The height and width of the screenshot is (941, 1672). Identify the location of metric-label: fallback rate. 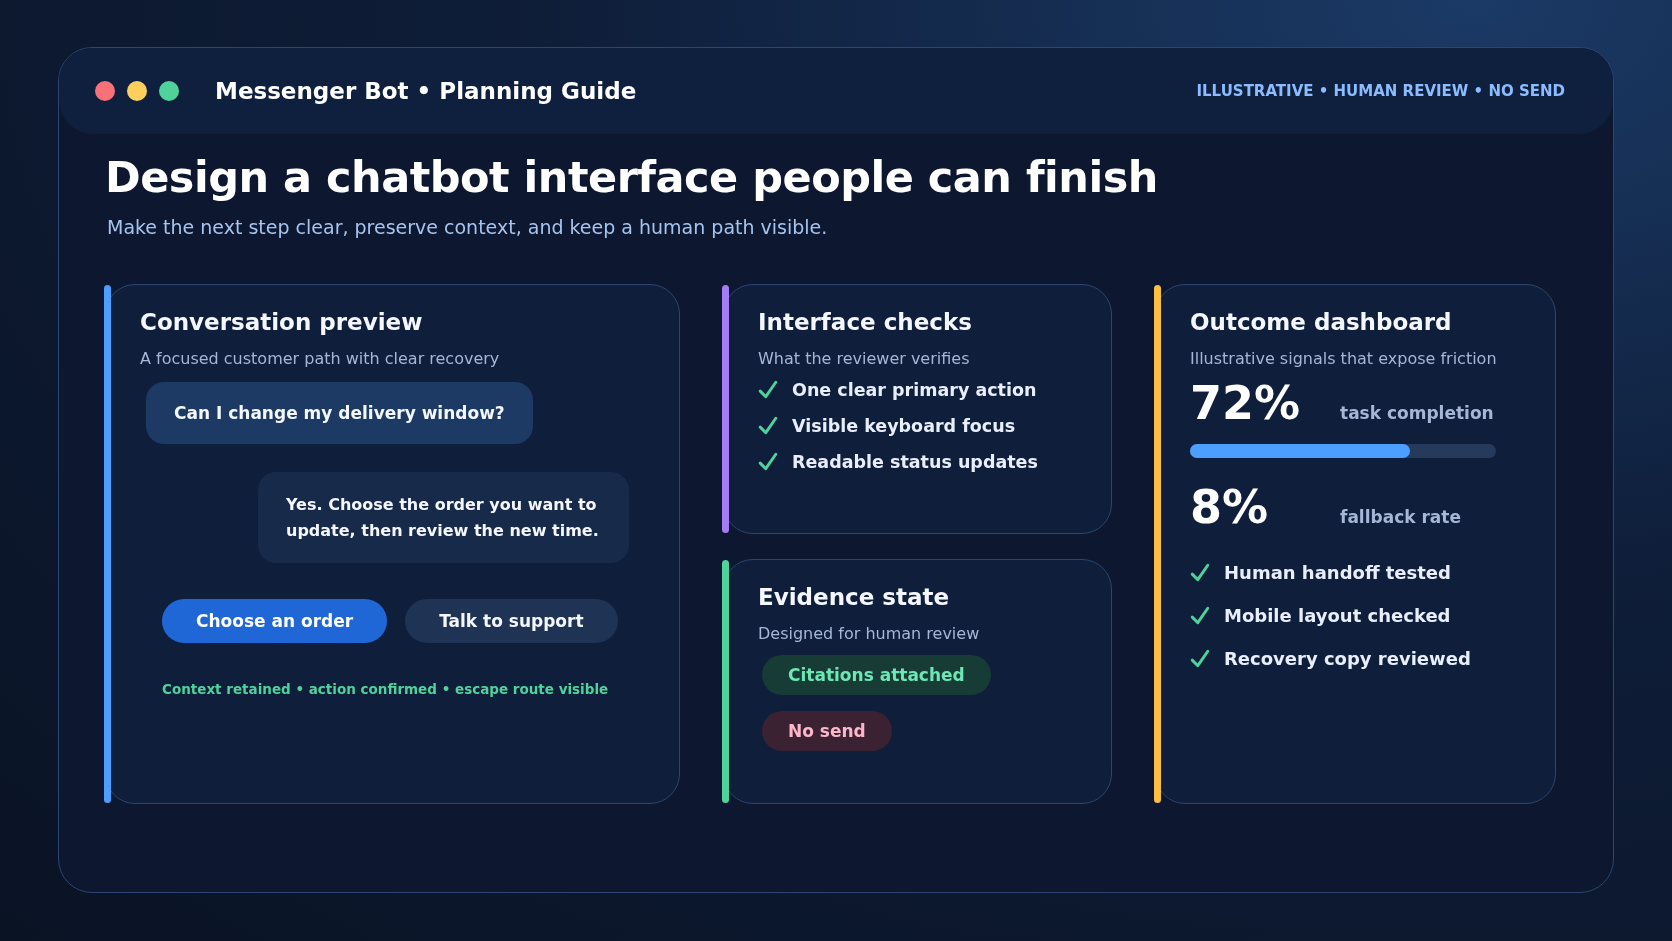
(1400, 517).